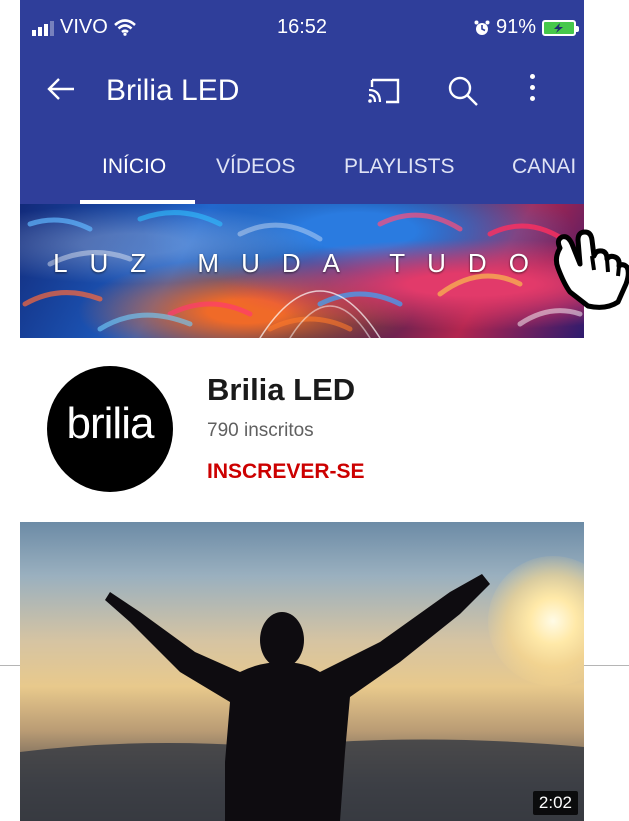  What do you see at coordinates (384, 93) in the screenshot?
I see `cast-icon` at bounding box center [384, 93].